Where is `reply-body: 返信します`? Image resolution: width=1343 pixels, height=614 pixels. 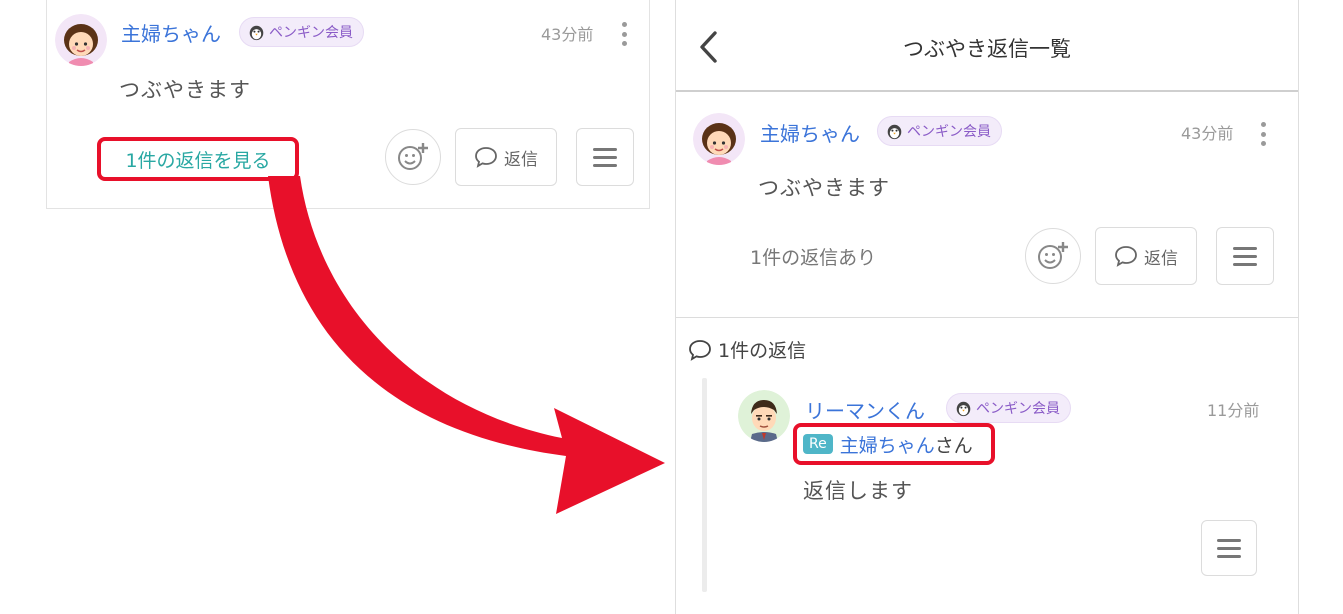 reply-body: 返信します is located at coordinates (858, 491).